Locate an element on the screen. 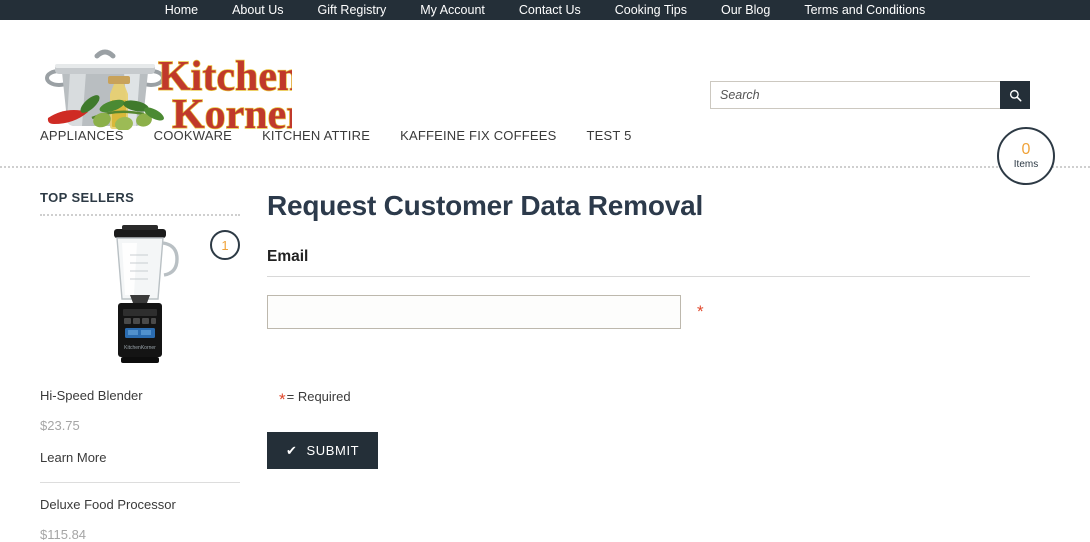 The width and height of the screenshot is (1090, 542). product-name: Deluxe Food Processor is located at coordinates (140, 504).